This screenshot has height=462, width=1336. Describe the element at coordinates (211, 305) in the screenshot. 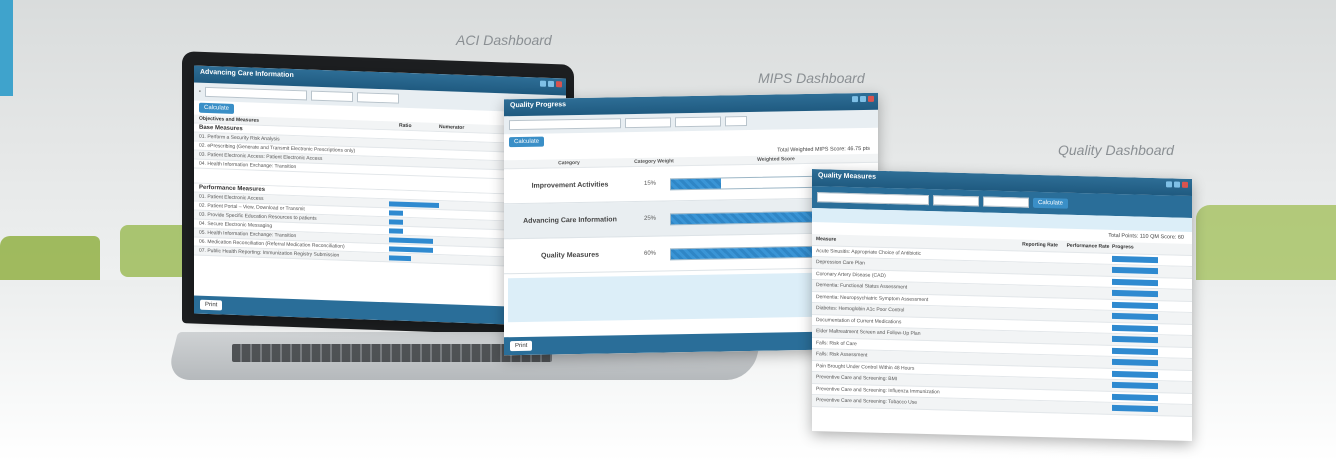

I see `aci-print-button: Print` at that location.